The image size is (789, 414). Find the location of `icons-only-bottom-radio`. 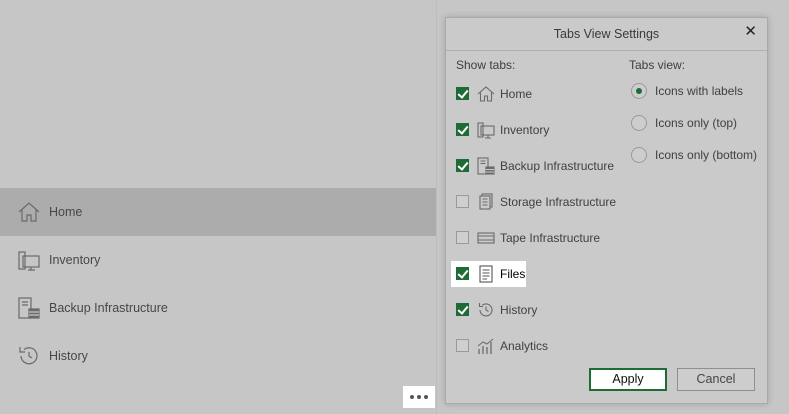

icons-only-bottom-radio is located at coordinates (639, 155).